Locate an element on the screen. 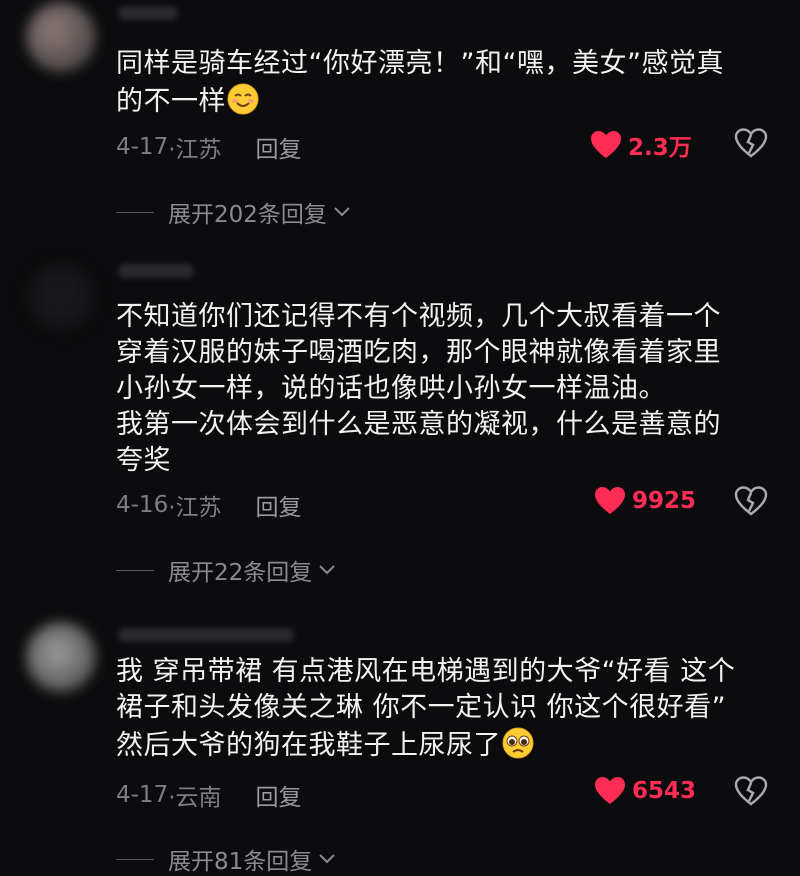 Image resolution: width=800 pixels, height=876 pixels. like-count: 2.3万 is located at coordinates (660, 148).